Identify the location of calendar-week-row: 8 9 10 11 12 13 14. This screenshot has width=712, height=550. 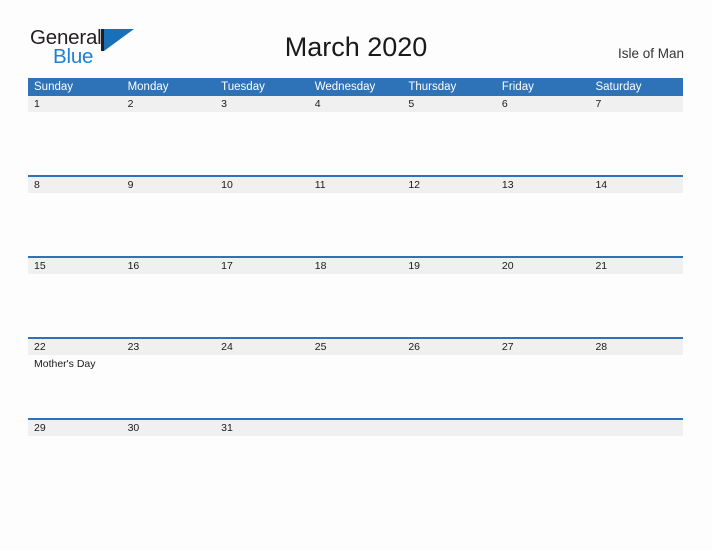
(355, 217).